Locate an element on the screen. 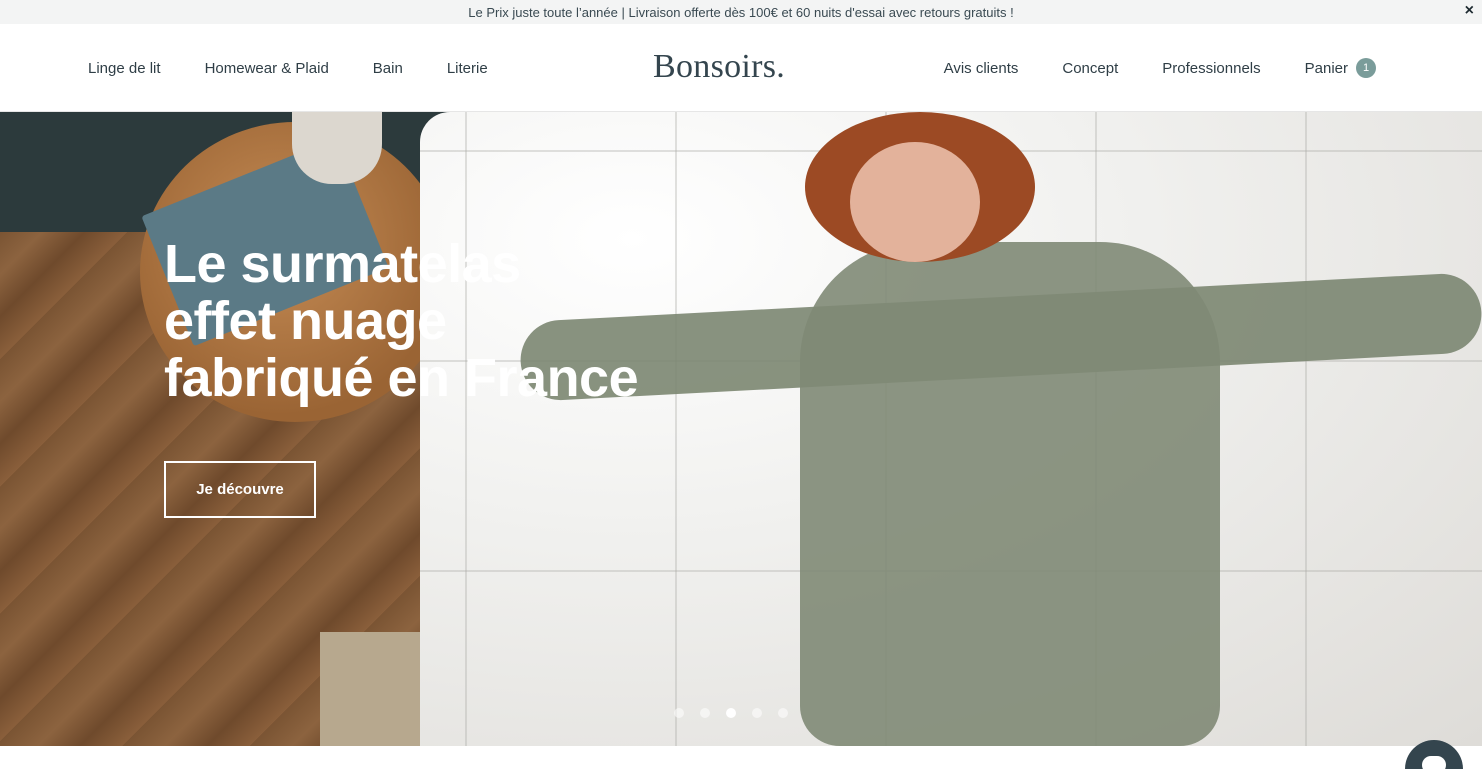  discover-button: Je découvre is located at coordinates (240, 489).